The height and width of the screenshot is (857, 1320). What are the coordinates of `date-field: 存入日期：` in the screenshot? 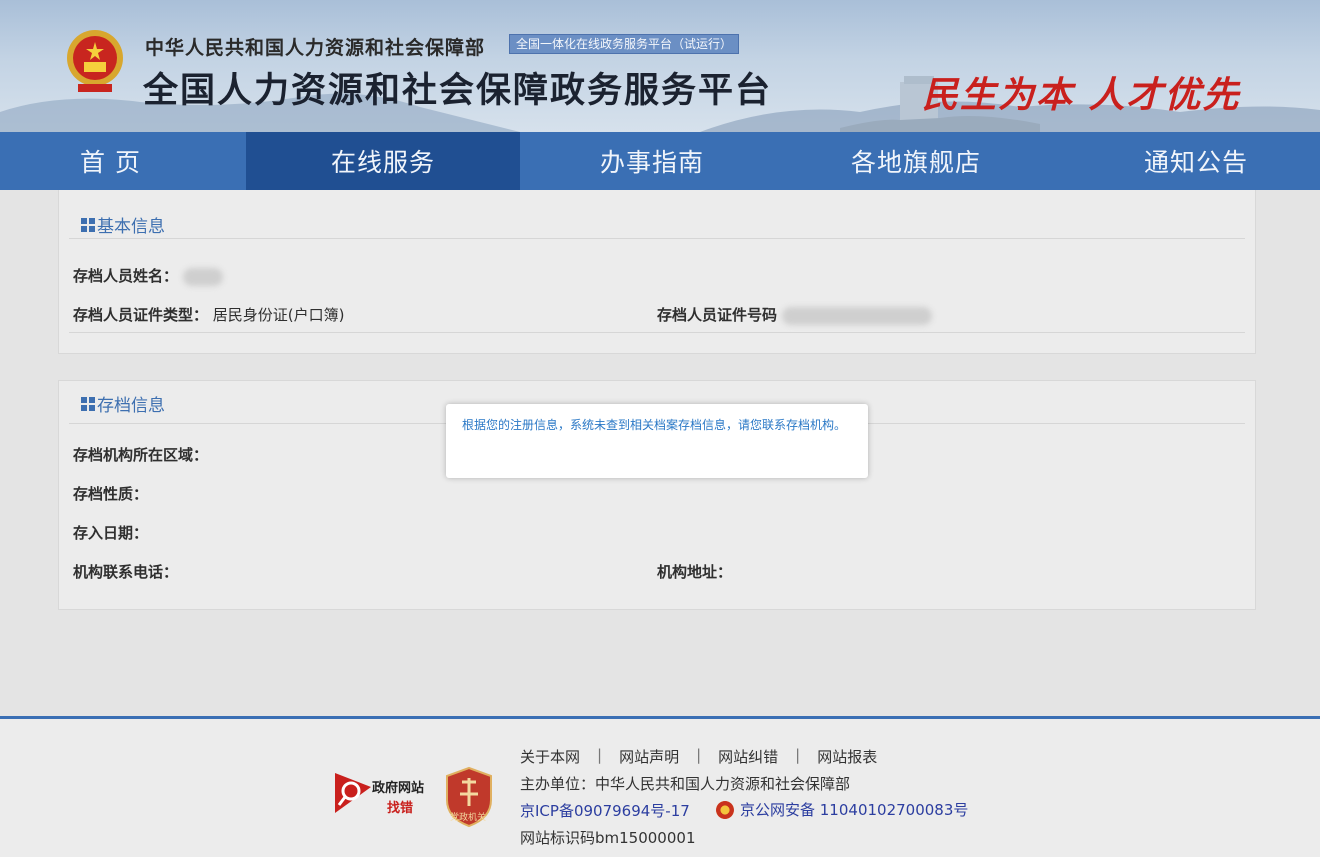 It's located at (111, 533).